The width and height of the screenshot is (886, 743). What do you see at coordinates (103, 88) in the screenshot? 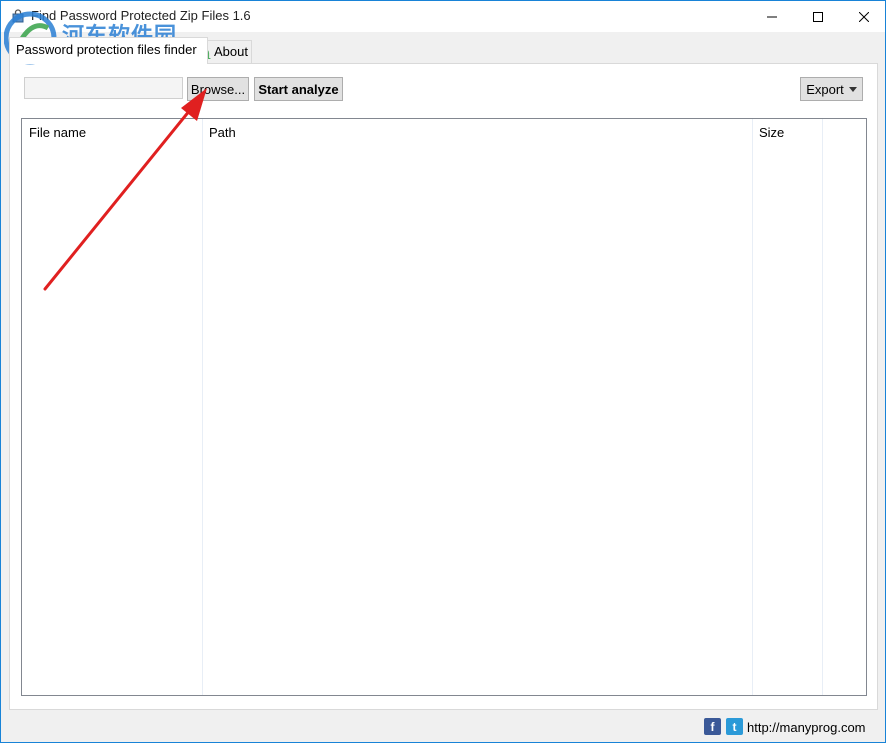
I see `folder-path-input` at bounding box center [103, 88].